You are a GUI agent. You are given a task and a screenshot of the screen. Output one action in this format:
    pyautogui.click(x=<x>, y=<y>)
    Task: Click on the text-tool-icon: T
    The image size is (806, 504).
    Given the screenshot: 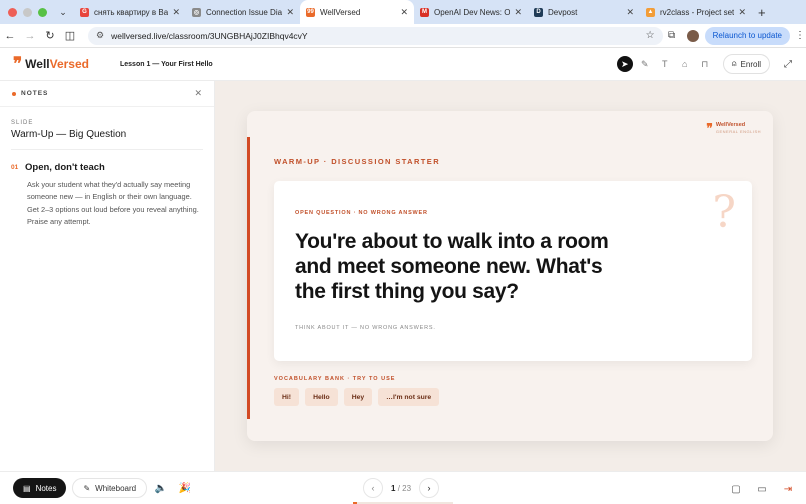 What is the action you would take?
    pyautogui.click(x=665, y=64)
    